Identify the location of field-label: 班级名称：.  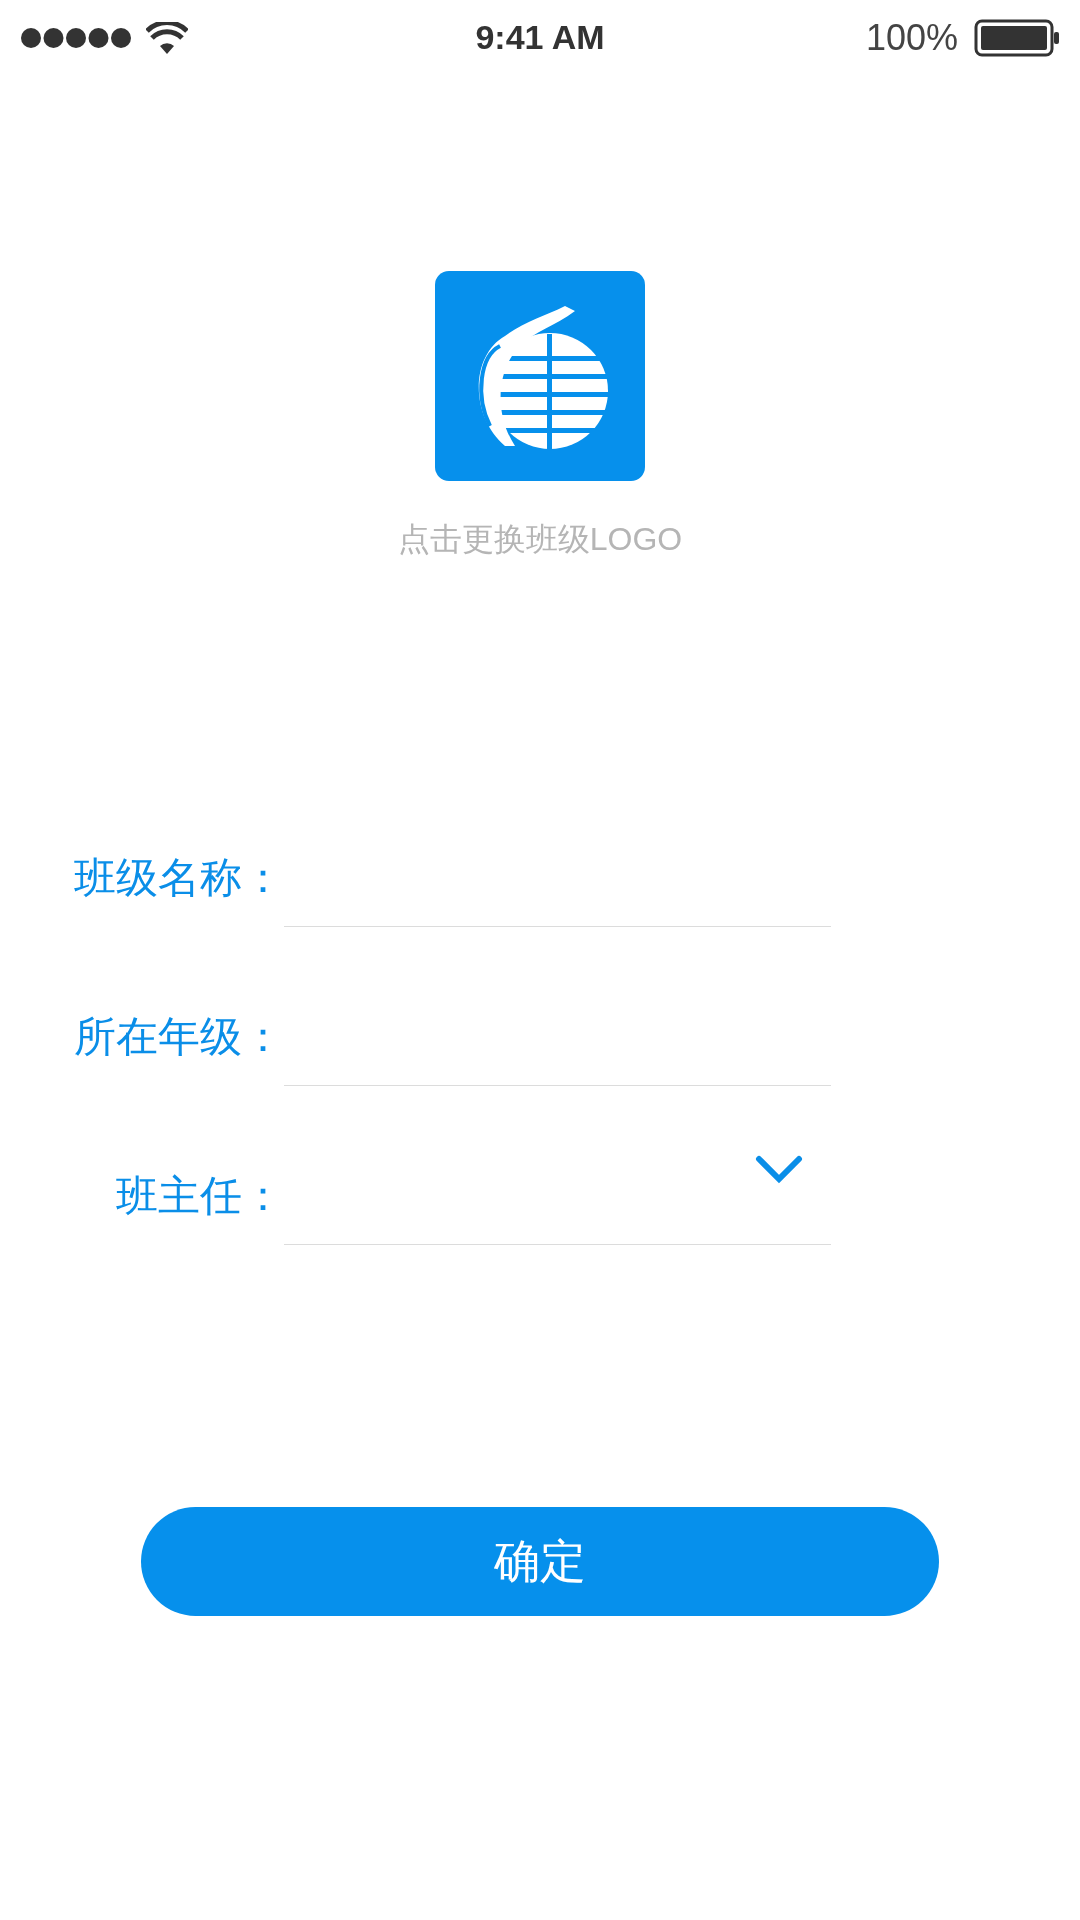
(178, 878).